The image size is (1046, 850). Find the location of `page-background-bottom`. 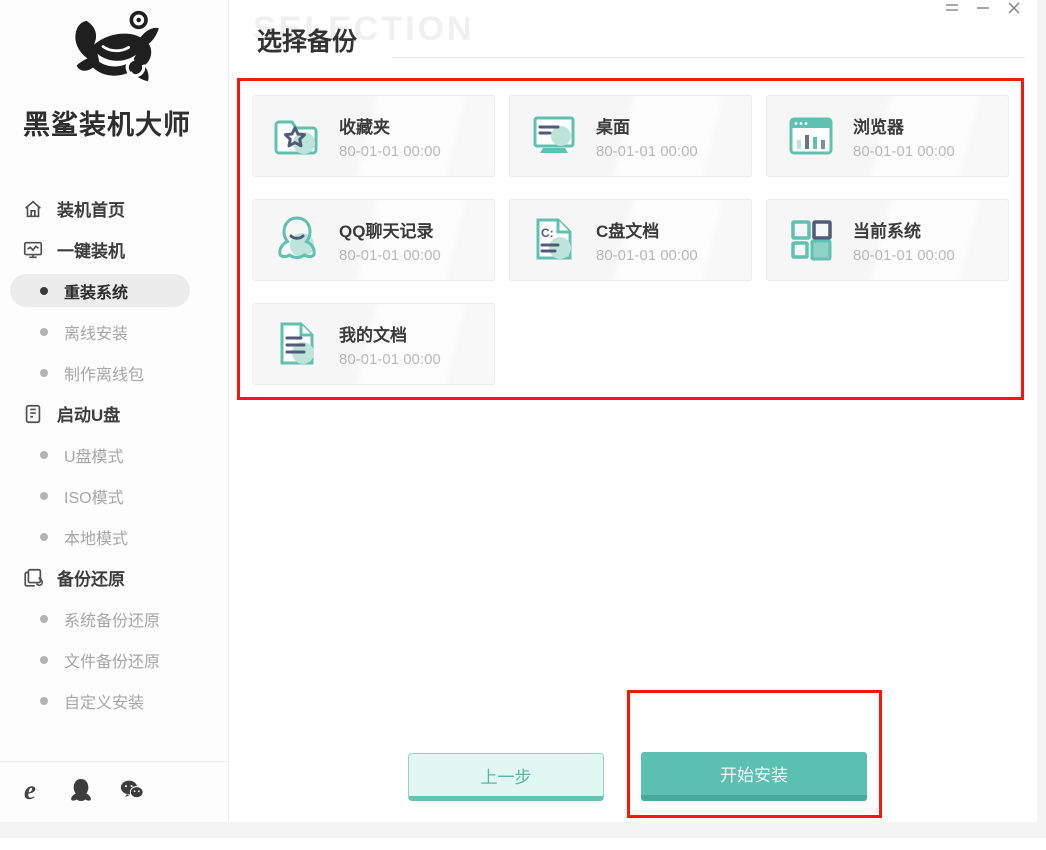

page-background-bottom is located at coordinates (523, 830).